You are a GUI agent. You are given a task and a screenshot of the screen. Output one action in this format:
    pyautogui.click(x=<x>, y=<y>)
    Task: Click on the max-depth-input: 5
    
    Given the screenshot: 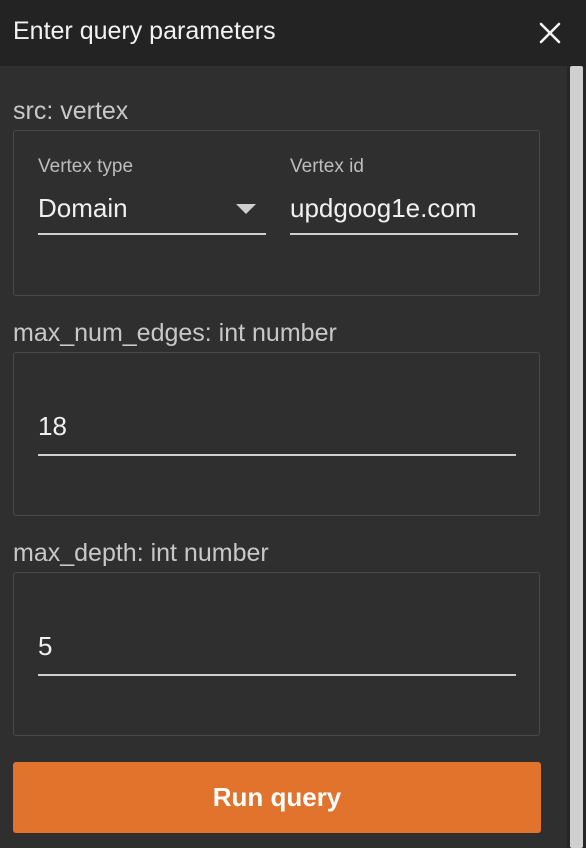 What is the action you would take?
    pyautogui.click(x=277, y=654)
    